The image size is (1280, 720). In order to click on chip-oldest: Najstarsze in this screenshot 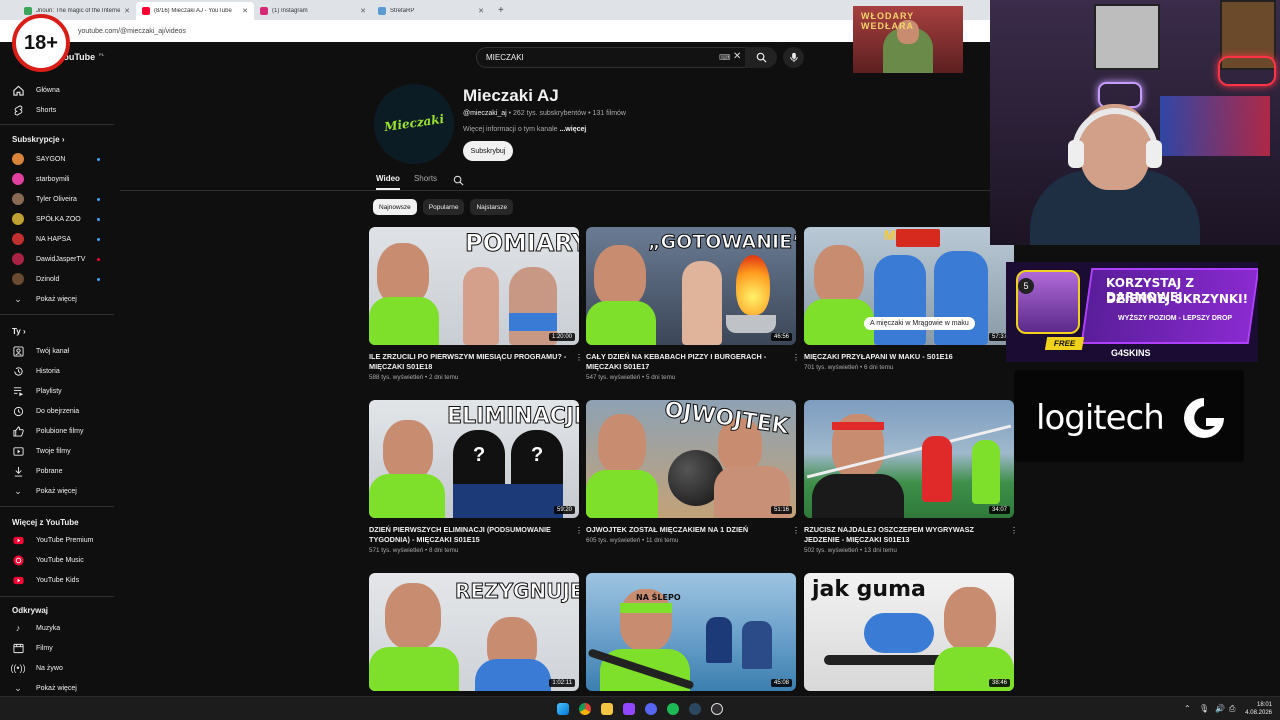, I will do `click(492, 207)`.